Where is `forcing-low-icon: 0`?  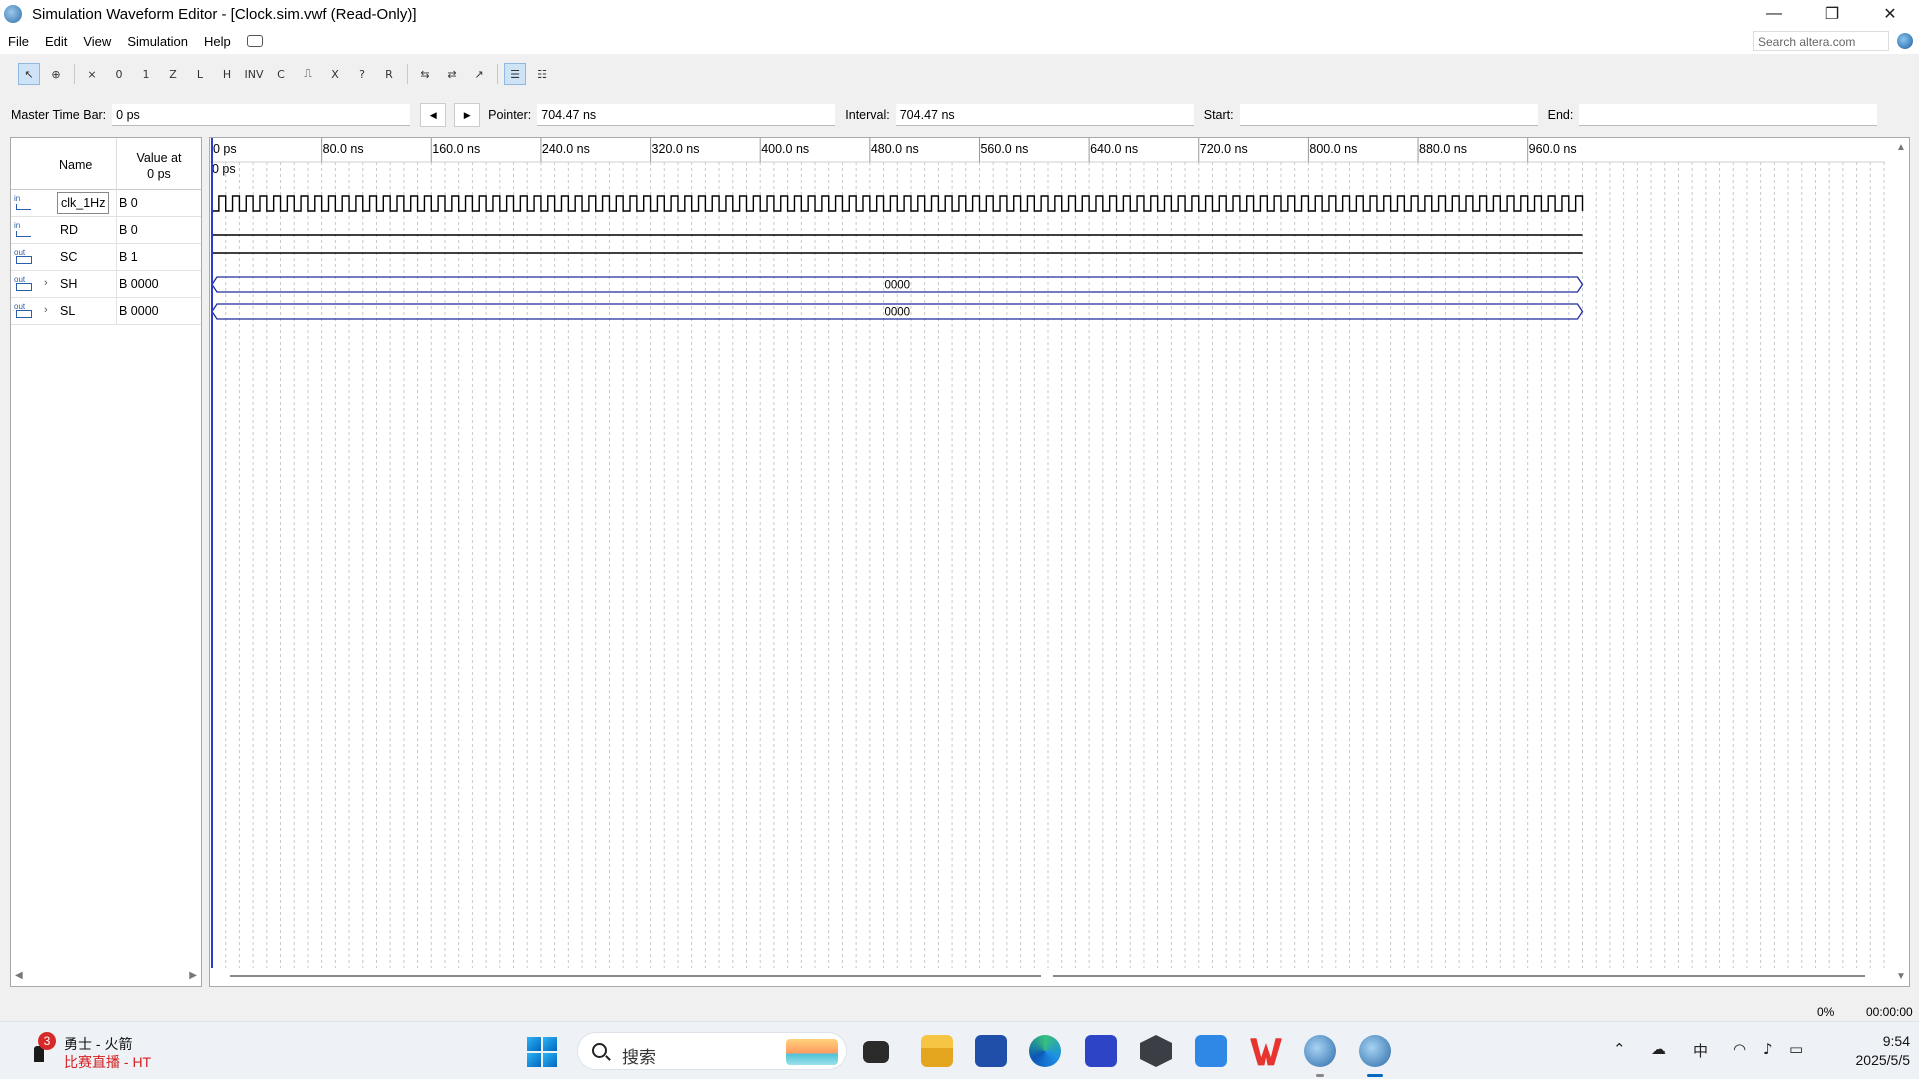
forcing-low-icon: 0 is located at coordinates (119, 74).